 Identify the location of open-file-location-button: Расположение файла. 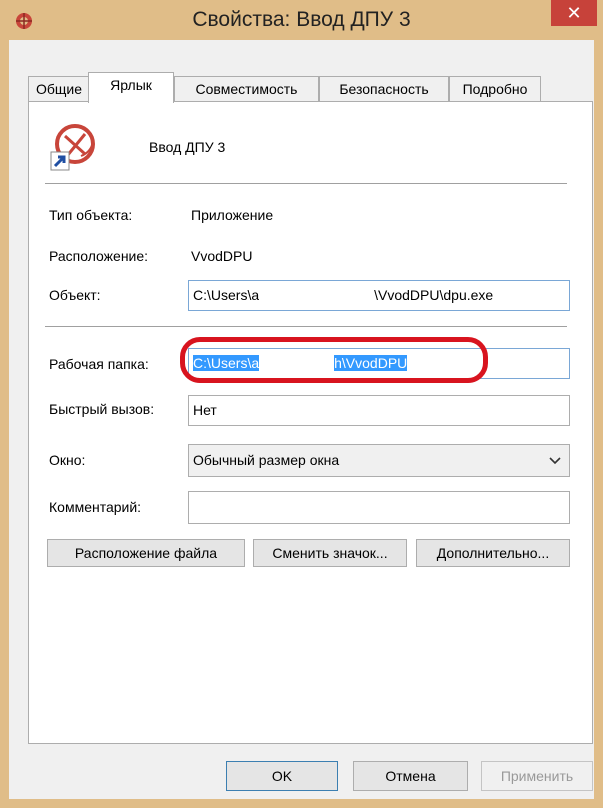
(146, 553).